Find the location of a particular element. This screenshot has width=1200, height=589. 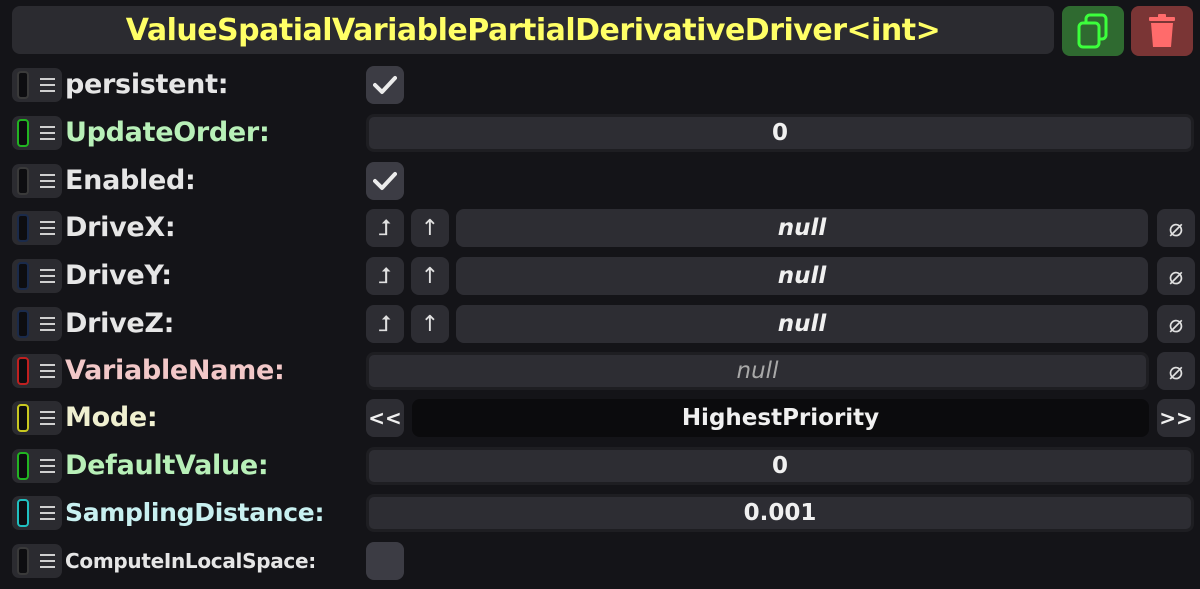

drive-z-reference: null is located at coordinates (802, 324).